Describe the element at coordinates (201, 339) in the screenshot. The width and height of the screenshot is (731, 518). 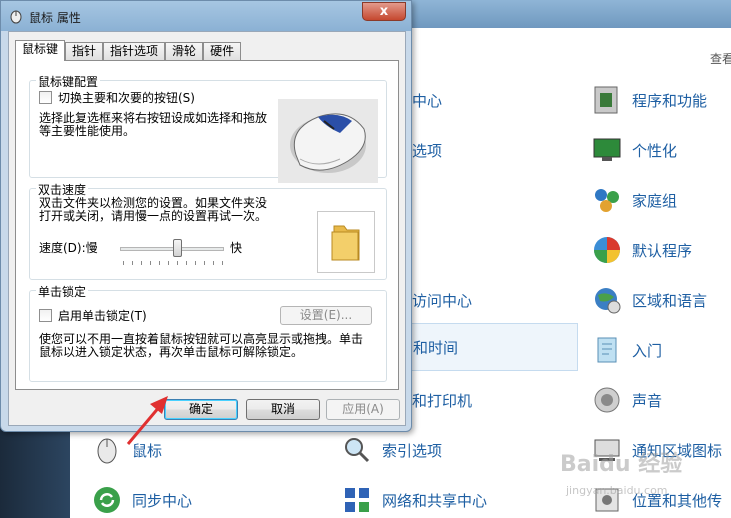
I see `click-lock-description: 使您可以不用一直按着鼠标按钮就可以高亮显示或拖拽。单击` at that location.